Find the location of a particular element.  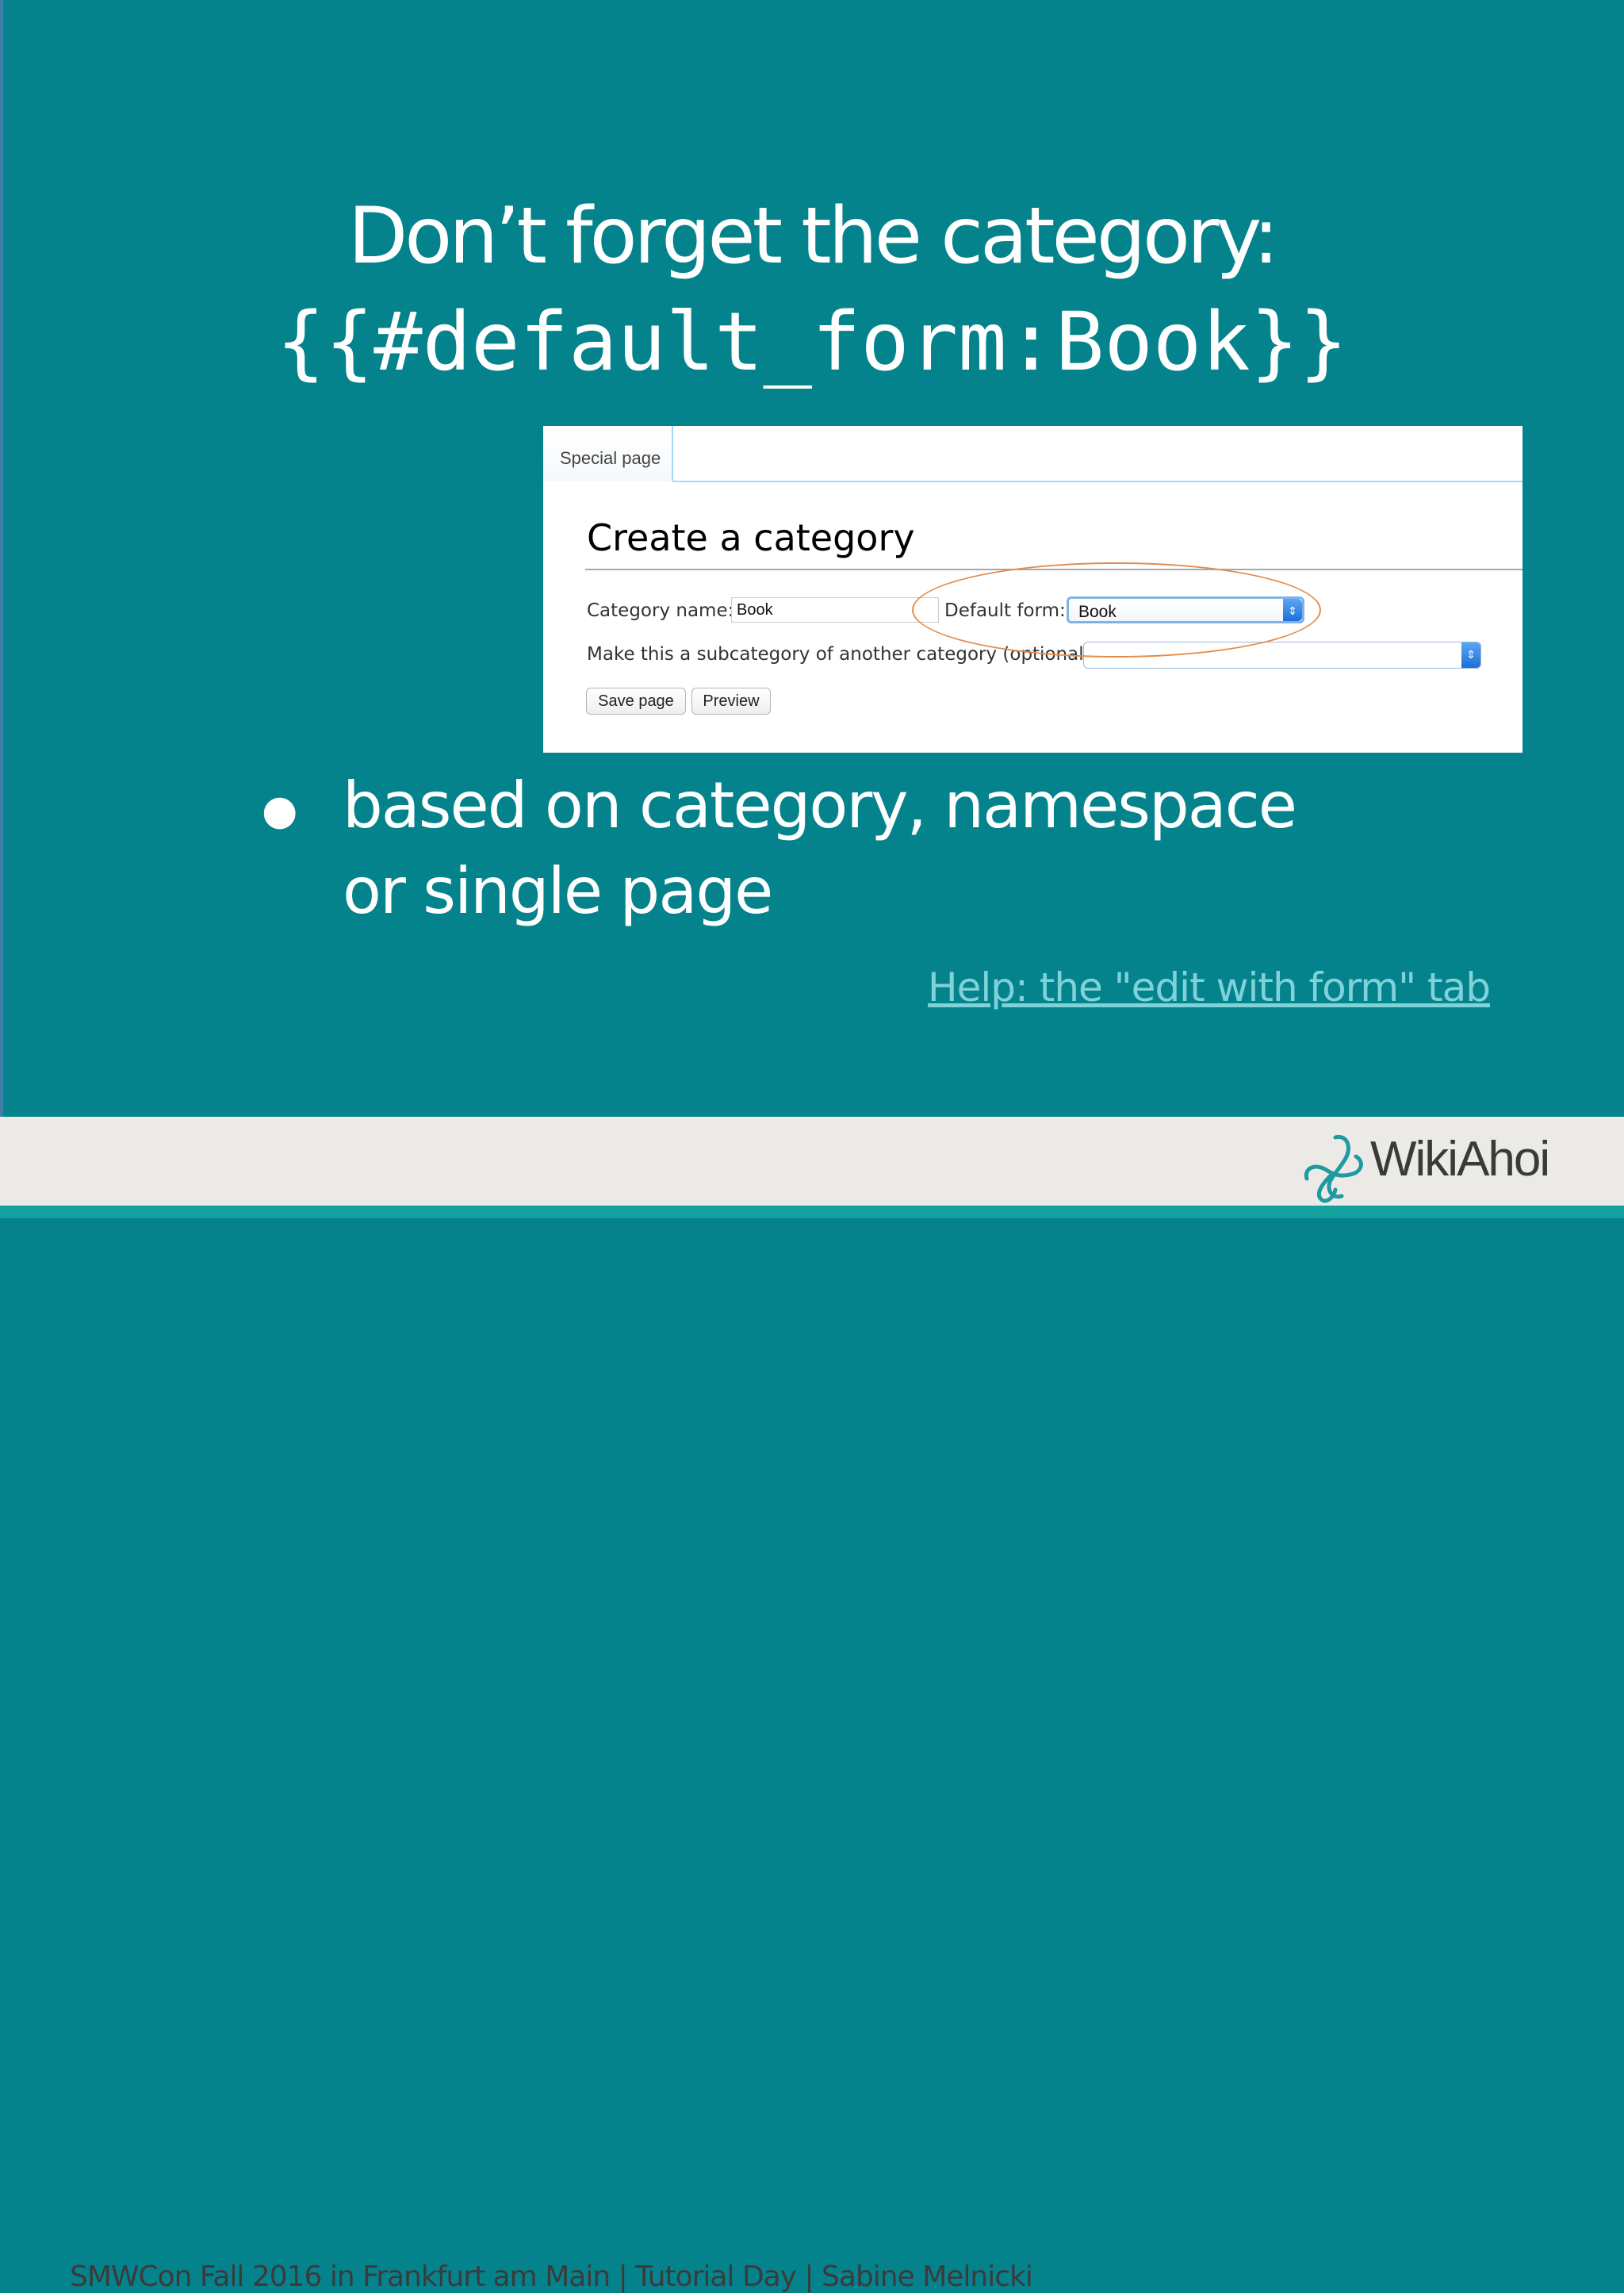

highlight-ellipse is located at coordinates (1116, 610).